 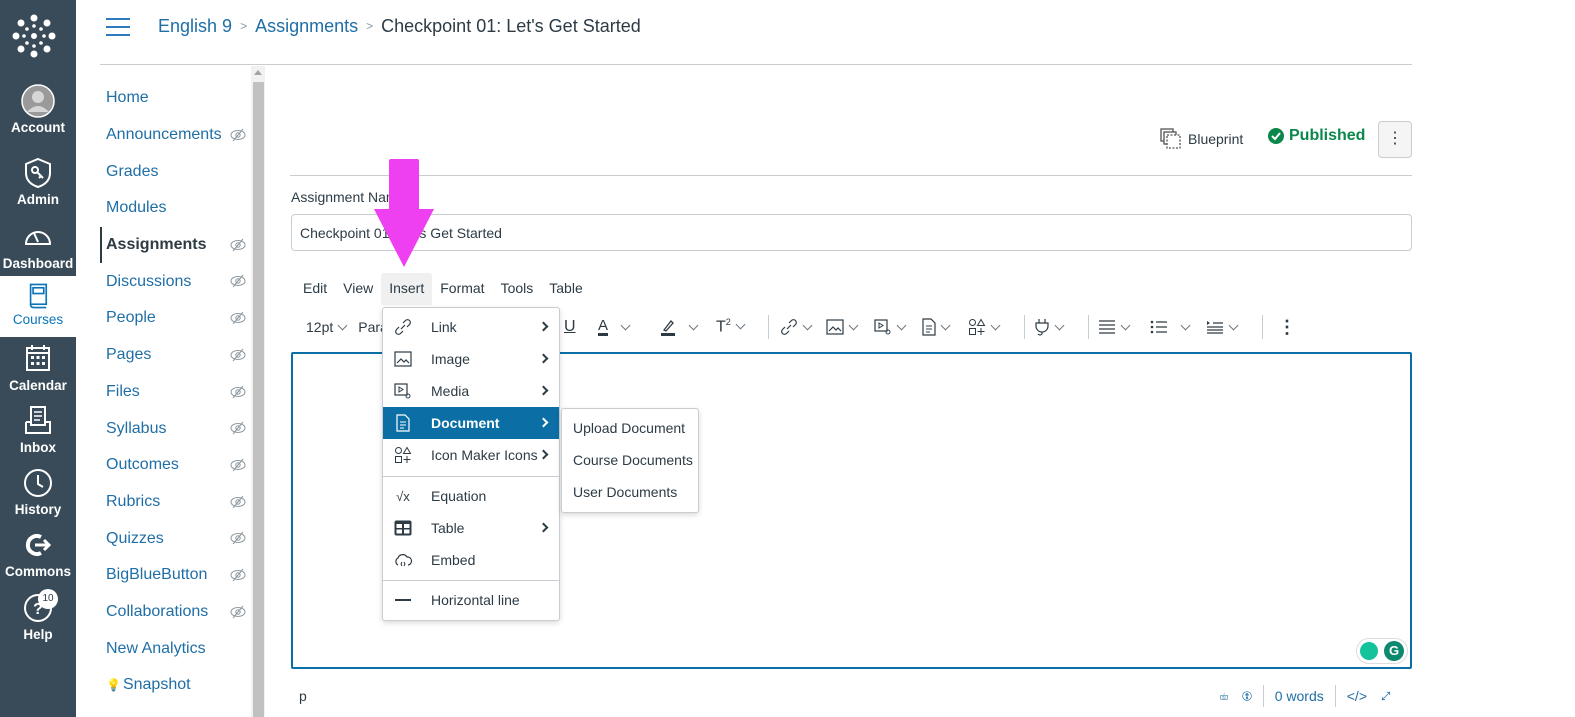 What do you see at coordinates (175, 355) in the screenshot?
I see `course-nav-item-pages: Pages` at bounding box center [175, 355].